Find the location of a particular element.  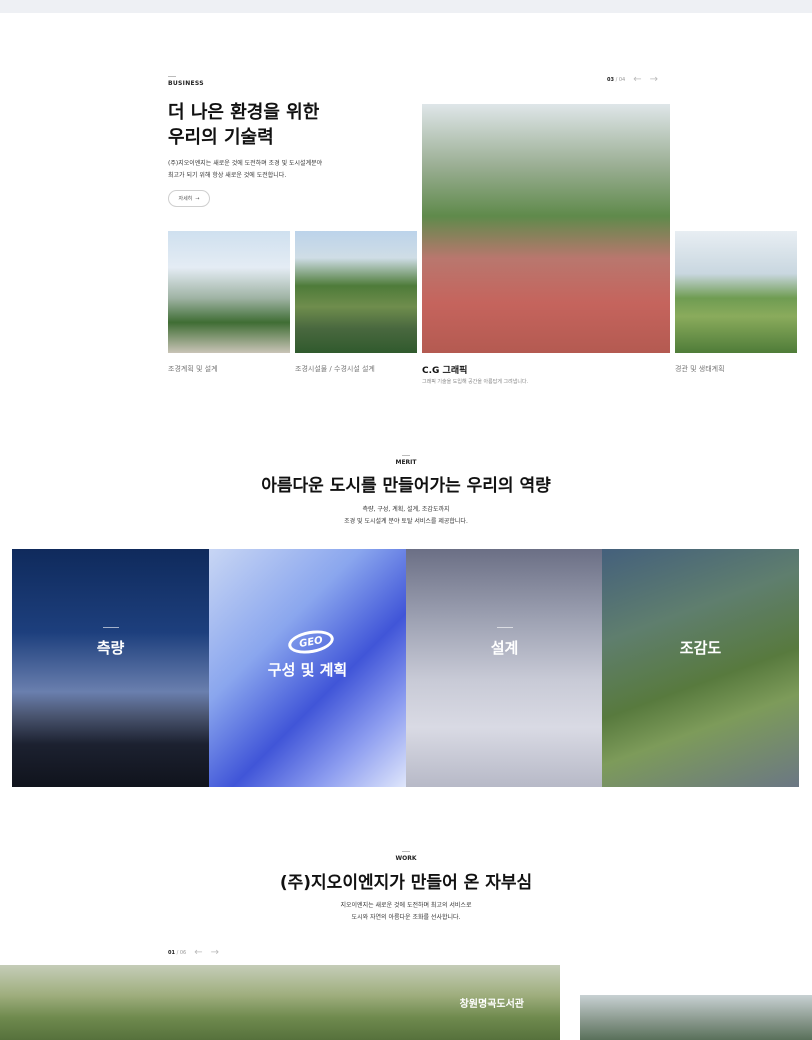

tile-label: 설계 is located at coordinates (504, 648).